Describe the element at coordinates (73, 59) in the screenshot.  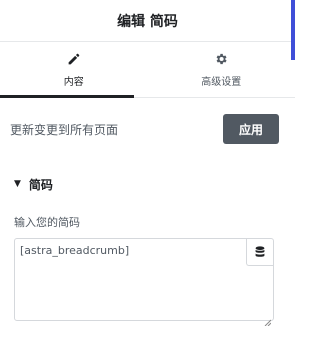
I see `pencil-icon` at that location.